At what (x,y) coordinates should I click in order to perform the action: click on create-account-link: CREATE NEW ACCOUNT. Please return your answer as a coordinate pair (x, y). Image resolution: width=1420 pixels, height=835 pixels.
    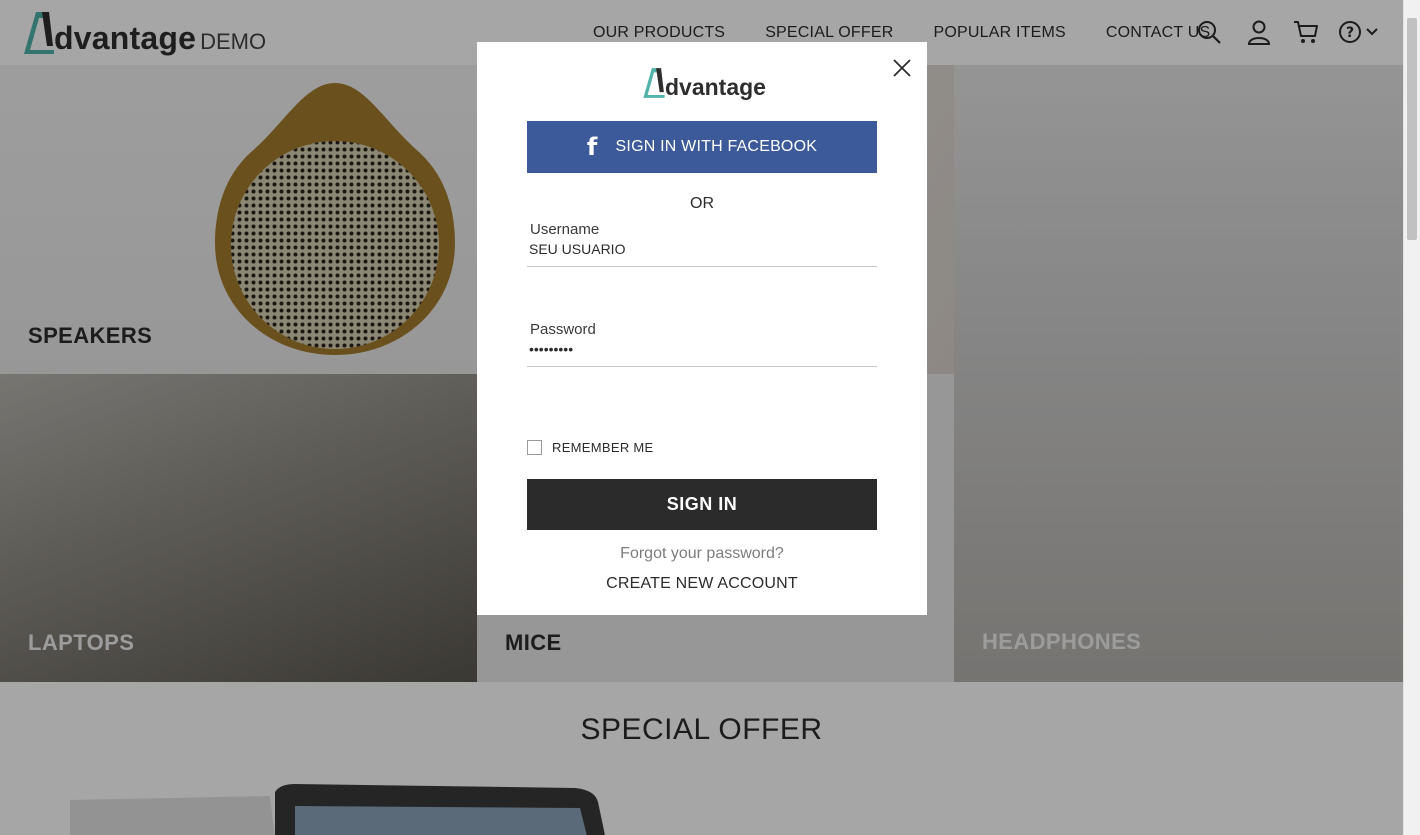
    Looking at the image, I should click on (702, 584).